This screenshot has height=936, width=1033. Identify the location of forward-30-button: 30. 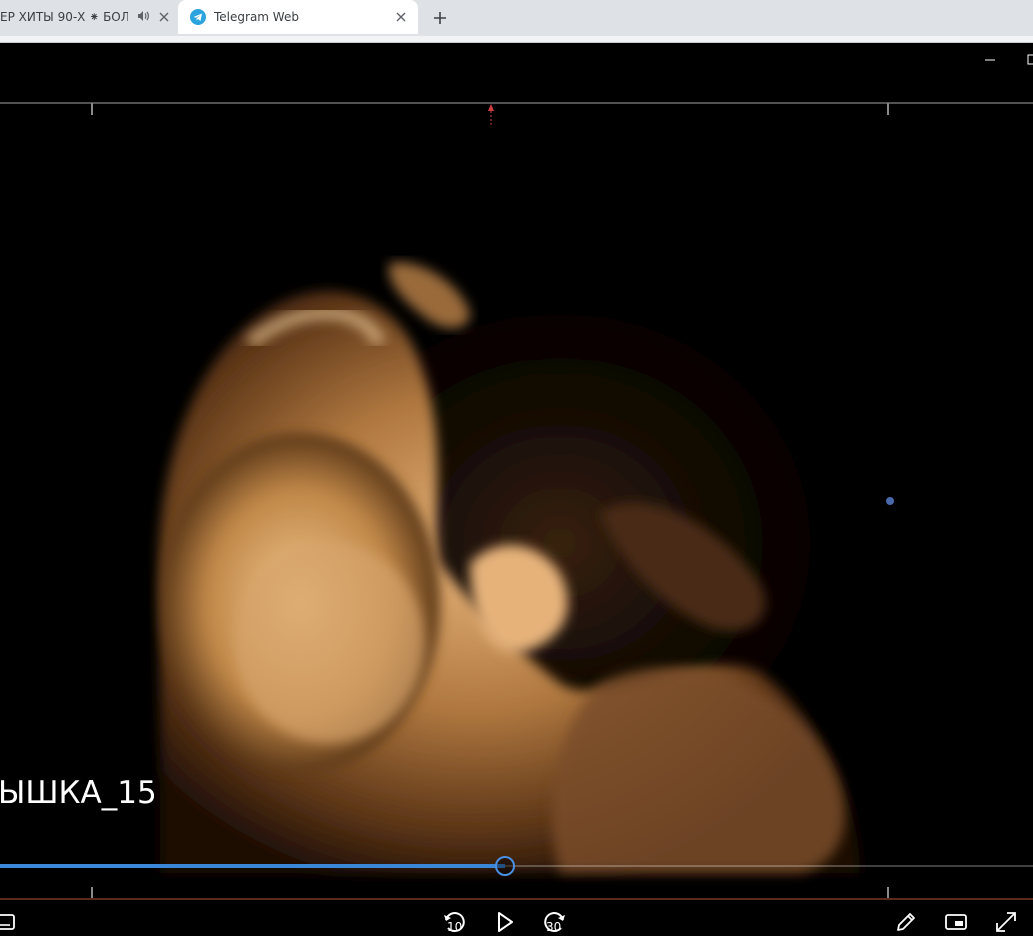
(555, 922).